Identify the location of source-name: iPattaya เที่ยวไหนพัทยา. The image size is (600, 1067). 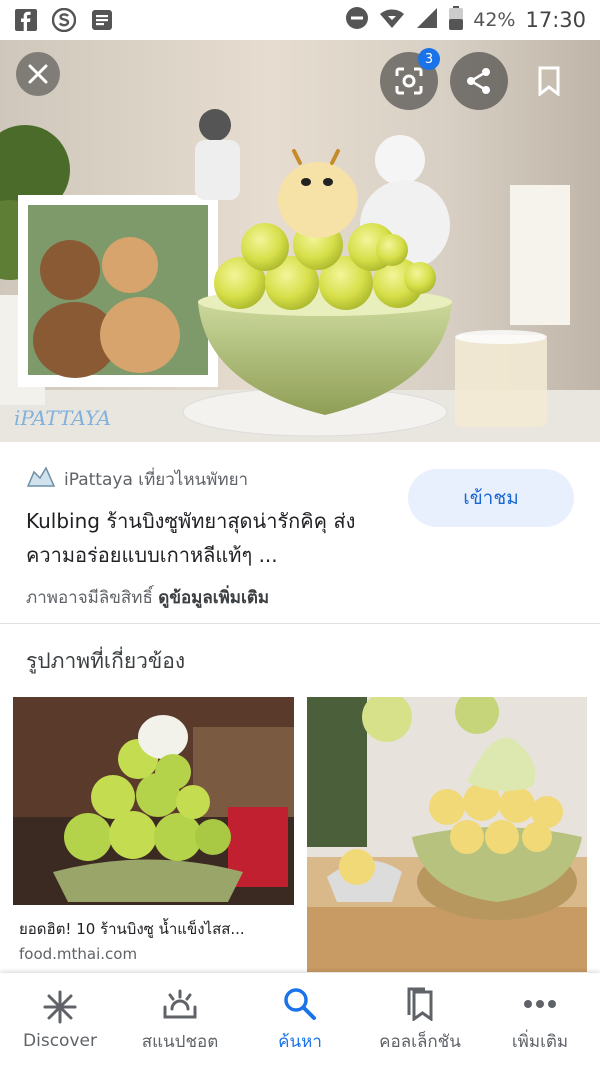
(156, 480).